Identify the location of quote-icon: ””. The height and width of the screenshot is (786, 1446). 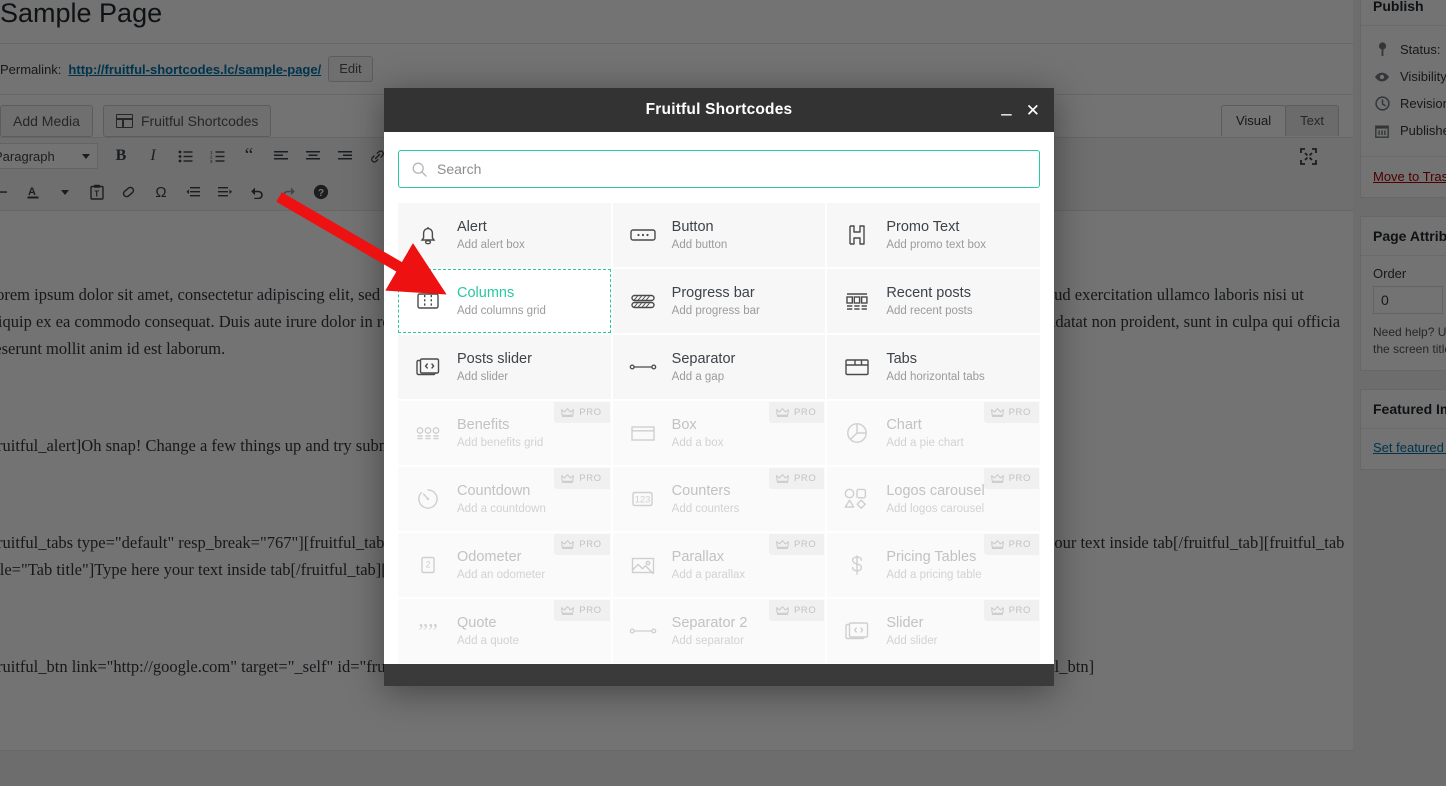
(428, 631).